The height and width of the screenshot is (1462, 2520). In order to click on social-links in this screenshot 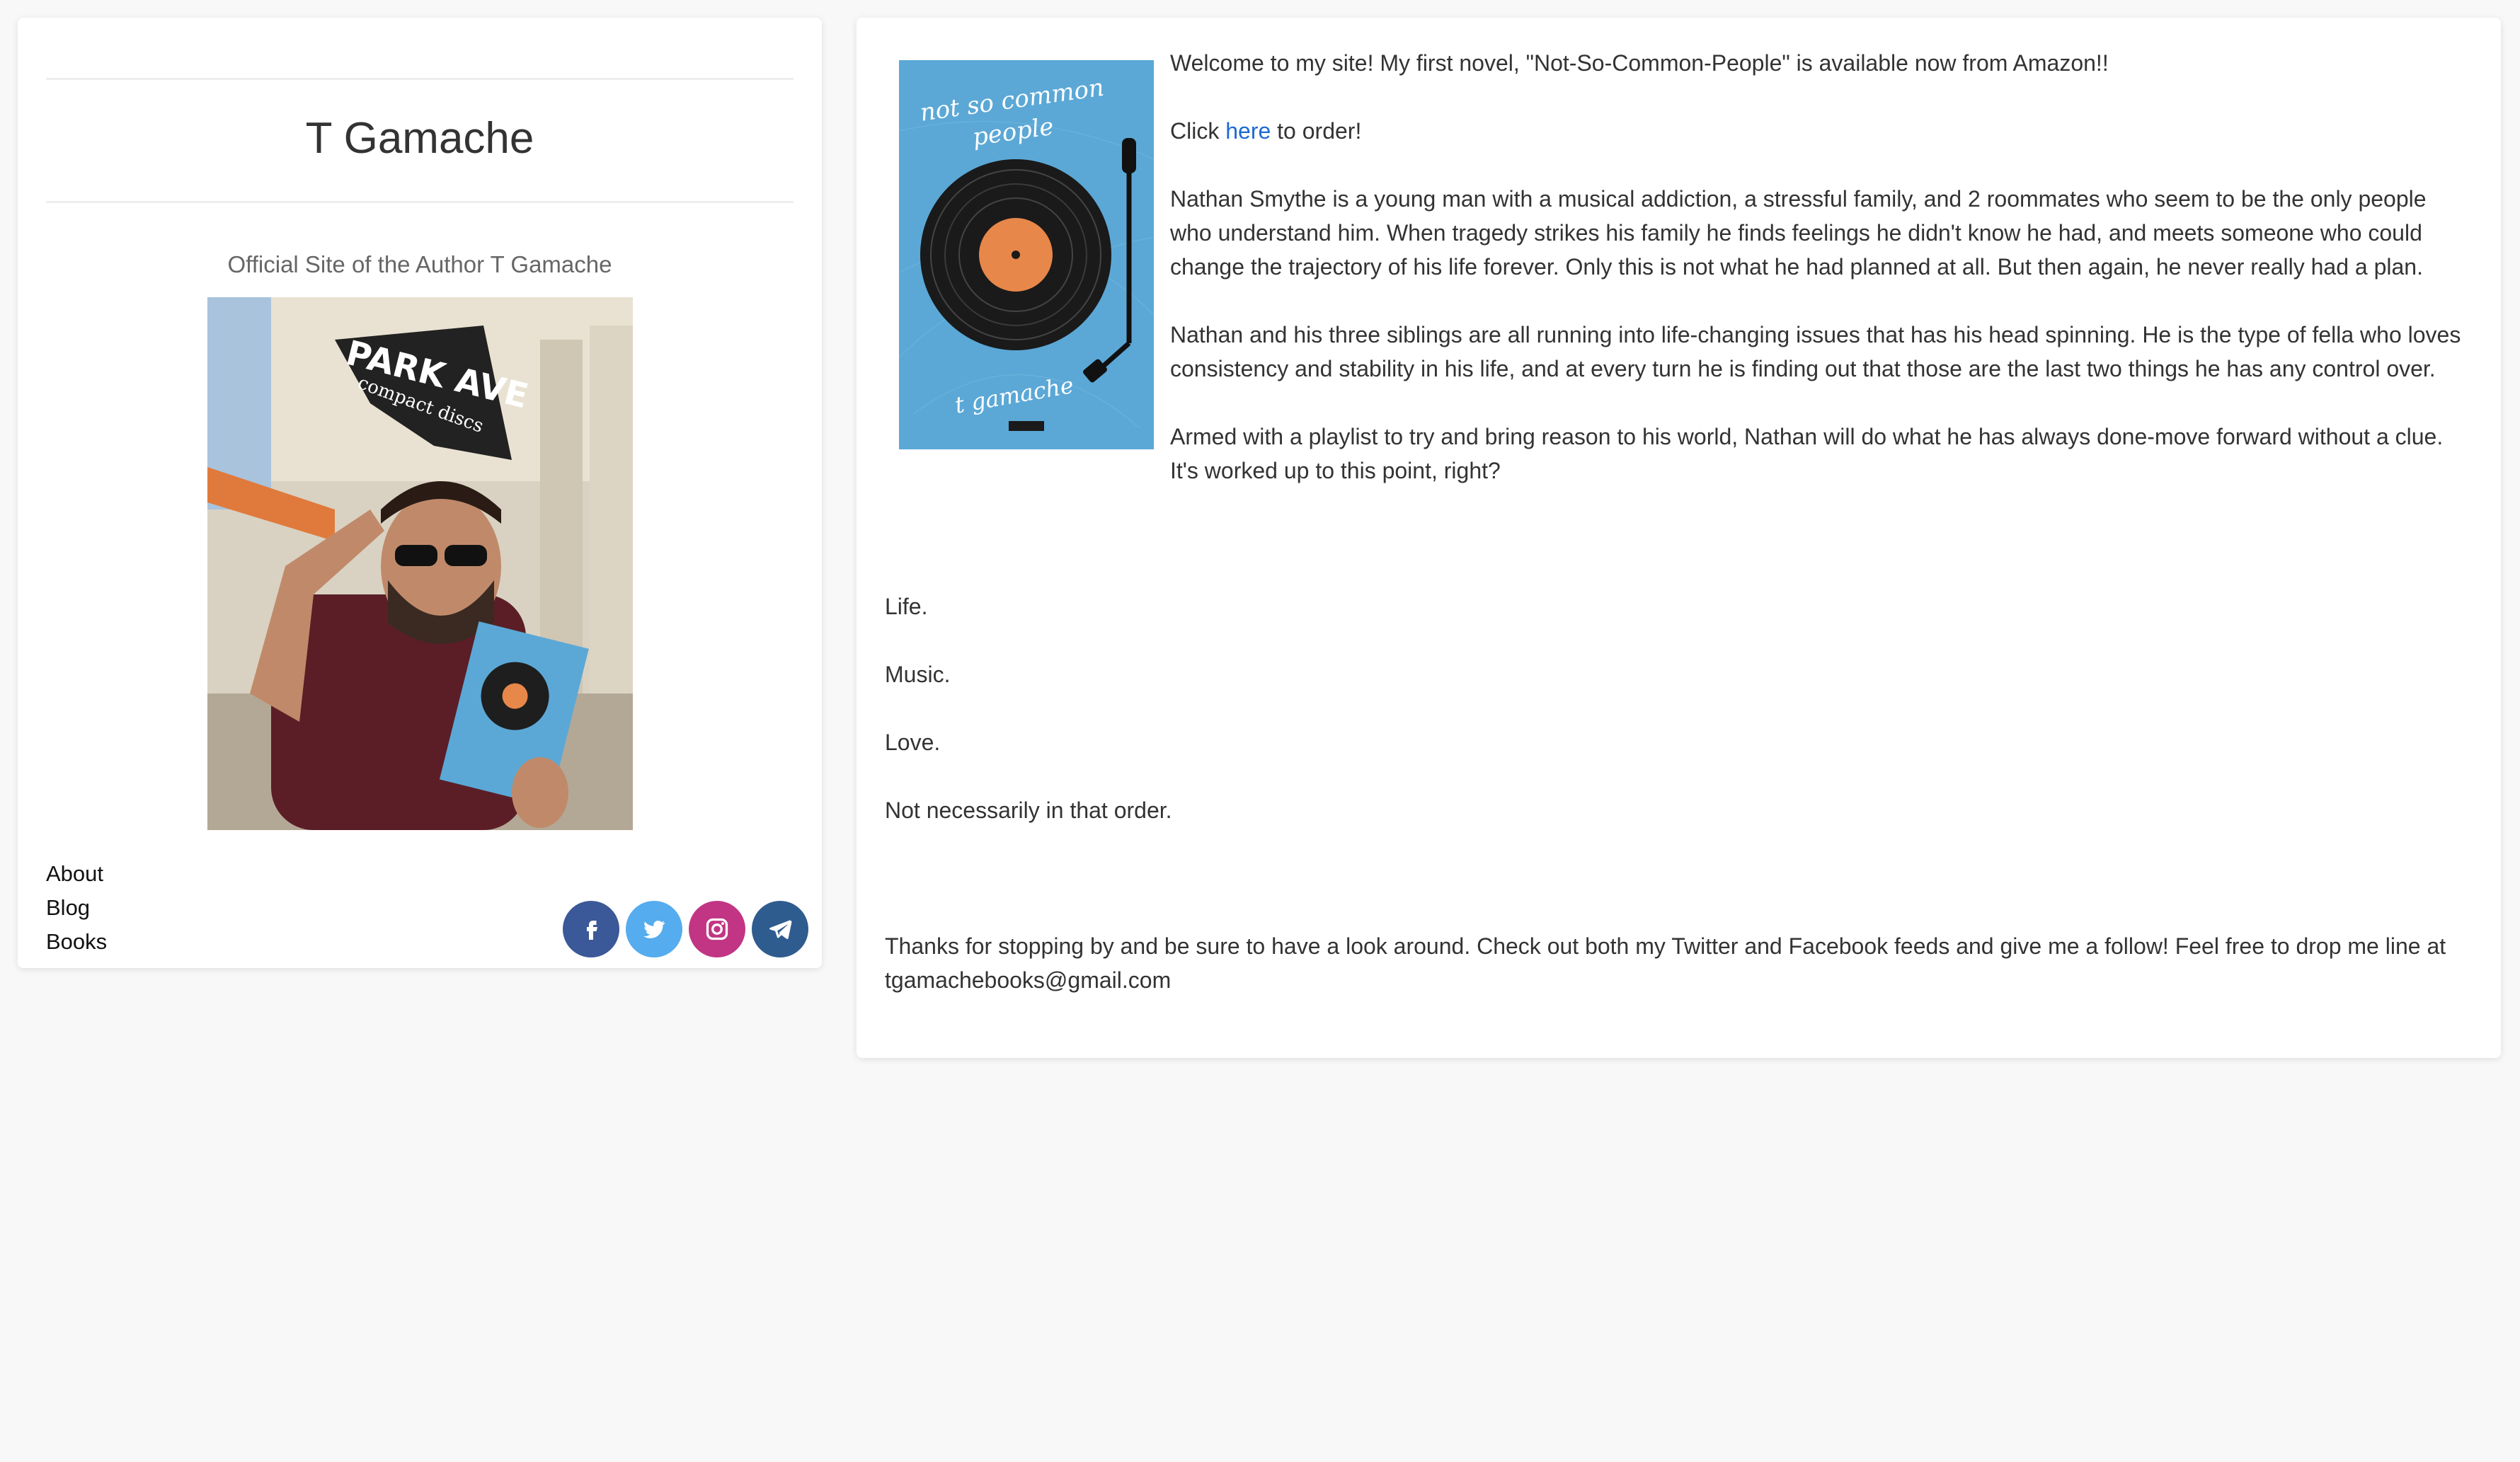, I will do `click(685, 929)`.